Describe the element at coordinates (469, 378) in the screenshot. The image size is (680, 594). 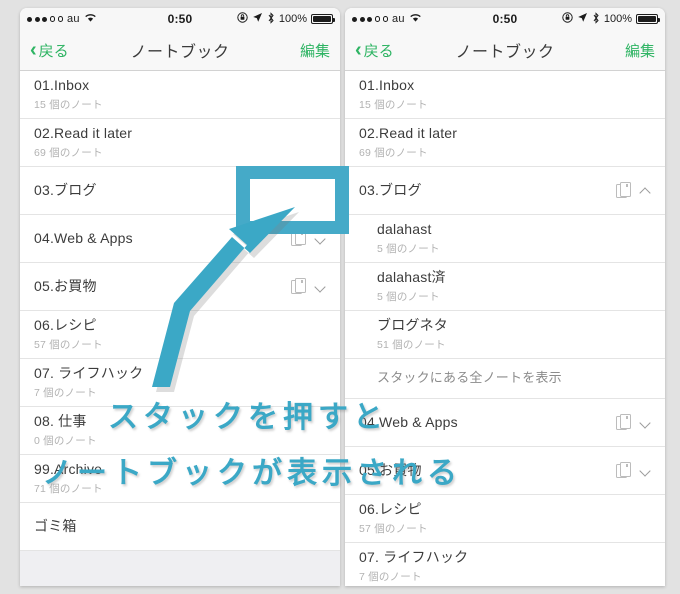
I see `list-item-title: スタックにある全ノートを表示` at that location.